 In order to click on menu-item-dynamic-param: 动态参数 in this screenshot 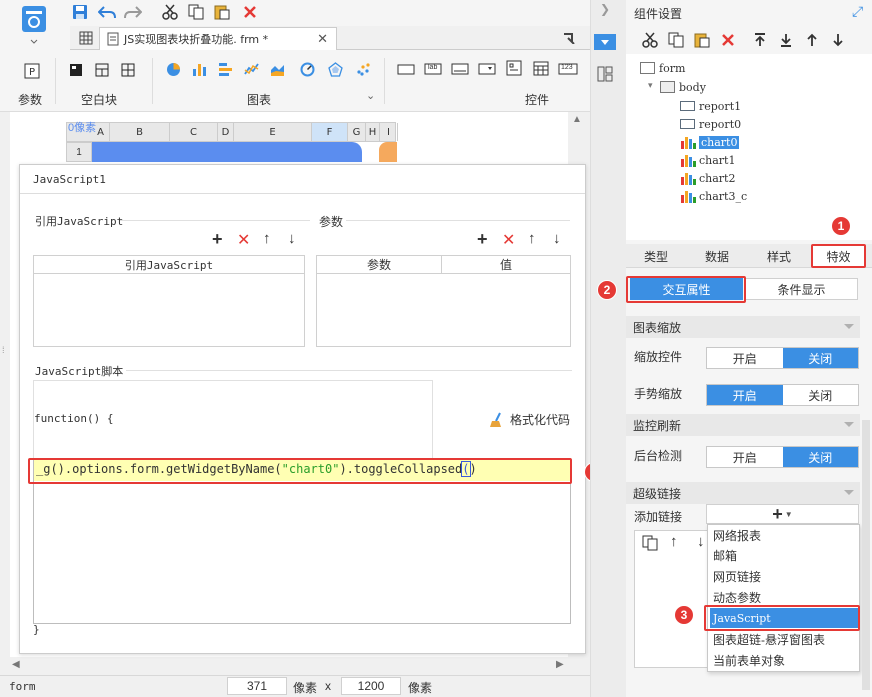, I will do `click(784, 597)`.